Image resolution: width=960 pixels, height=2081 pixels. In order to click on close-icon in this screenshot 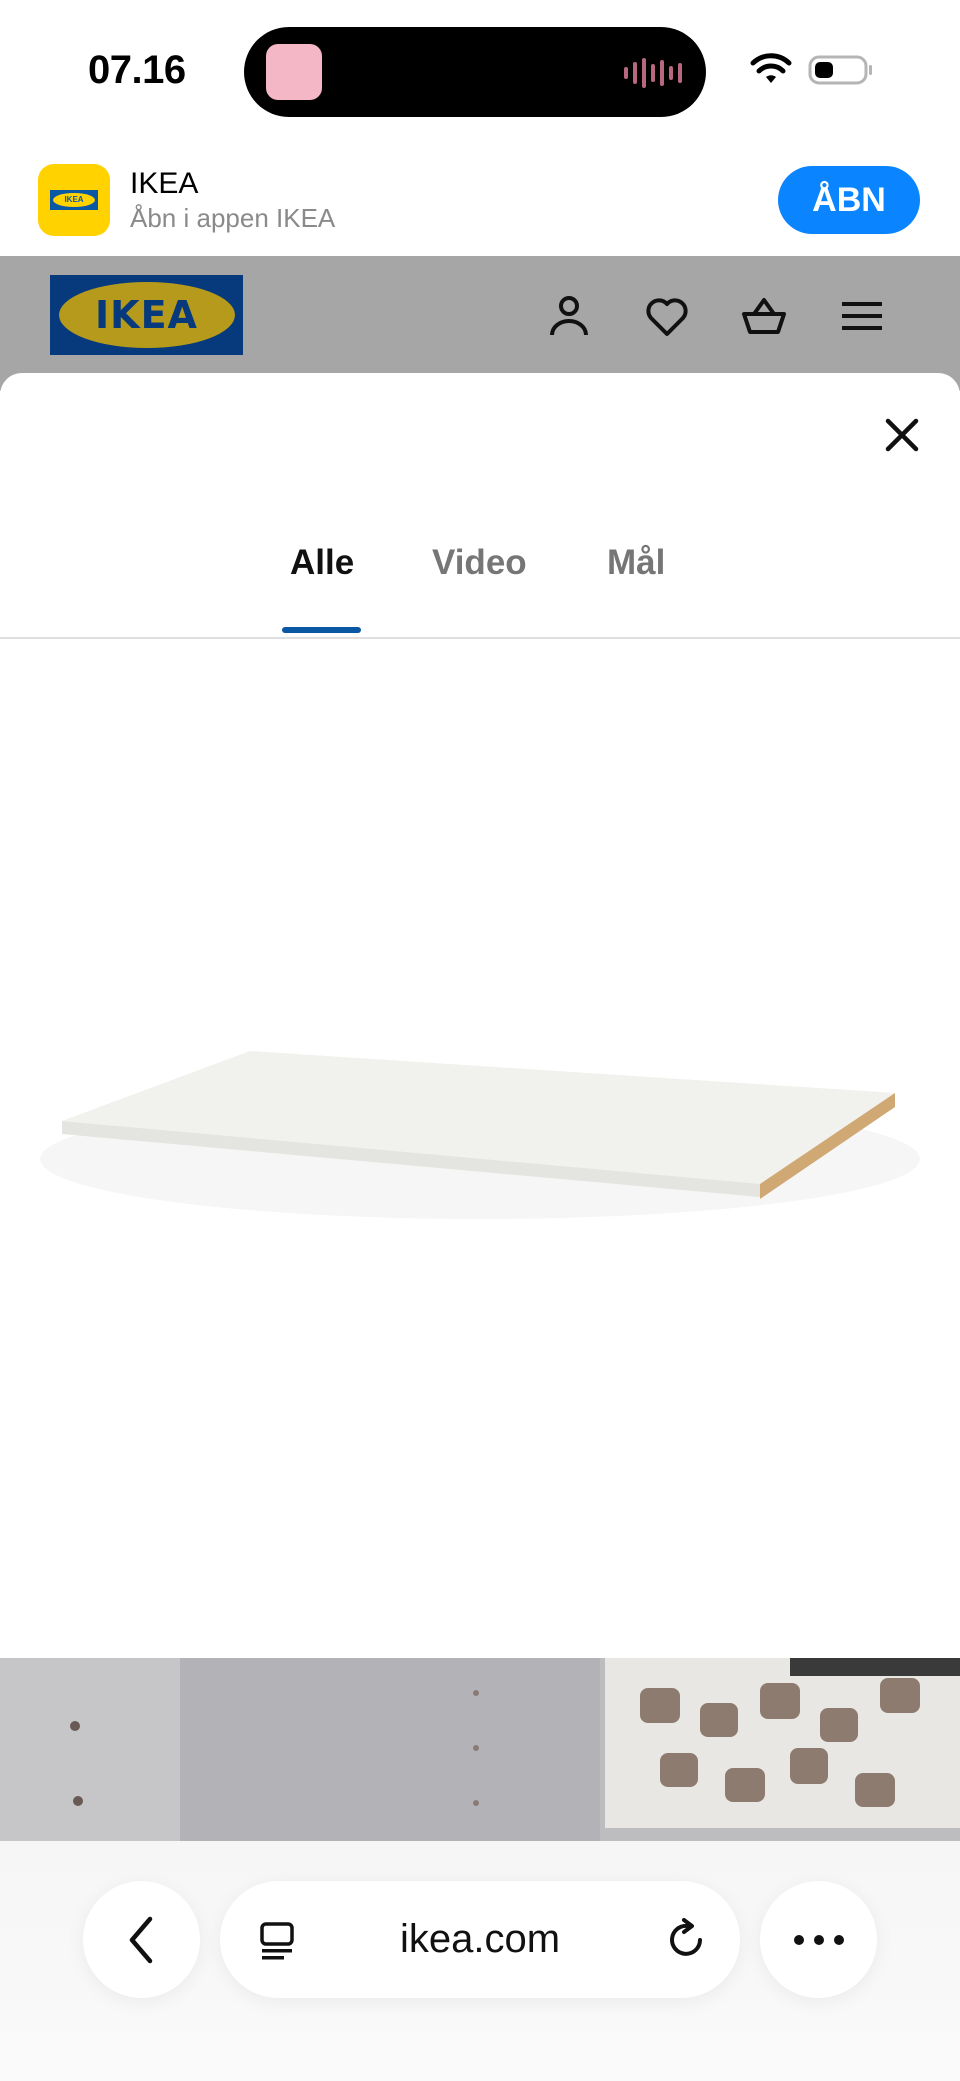, I will do `click(902, 435)`.